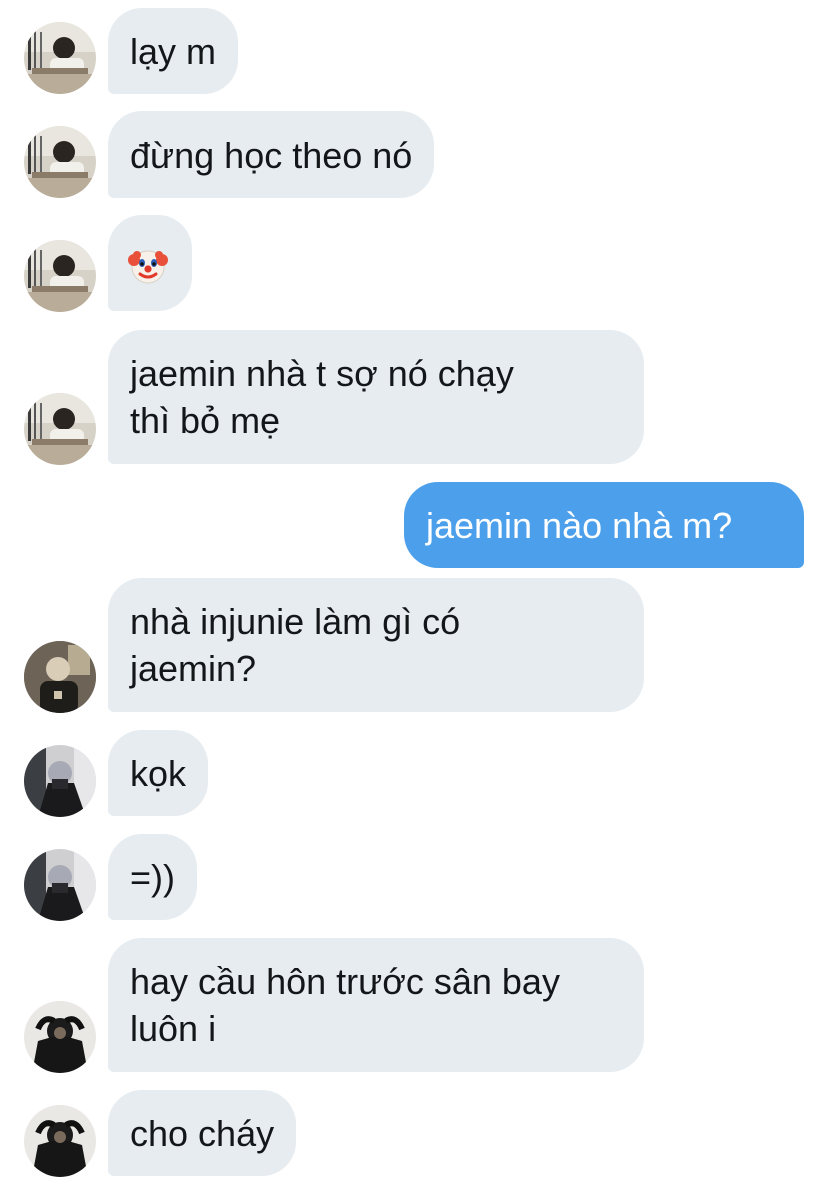  Describe the element at coordinates (205, 420) in the screenshot. I see `message-text-line: thì bỏ mẹ` at that location.